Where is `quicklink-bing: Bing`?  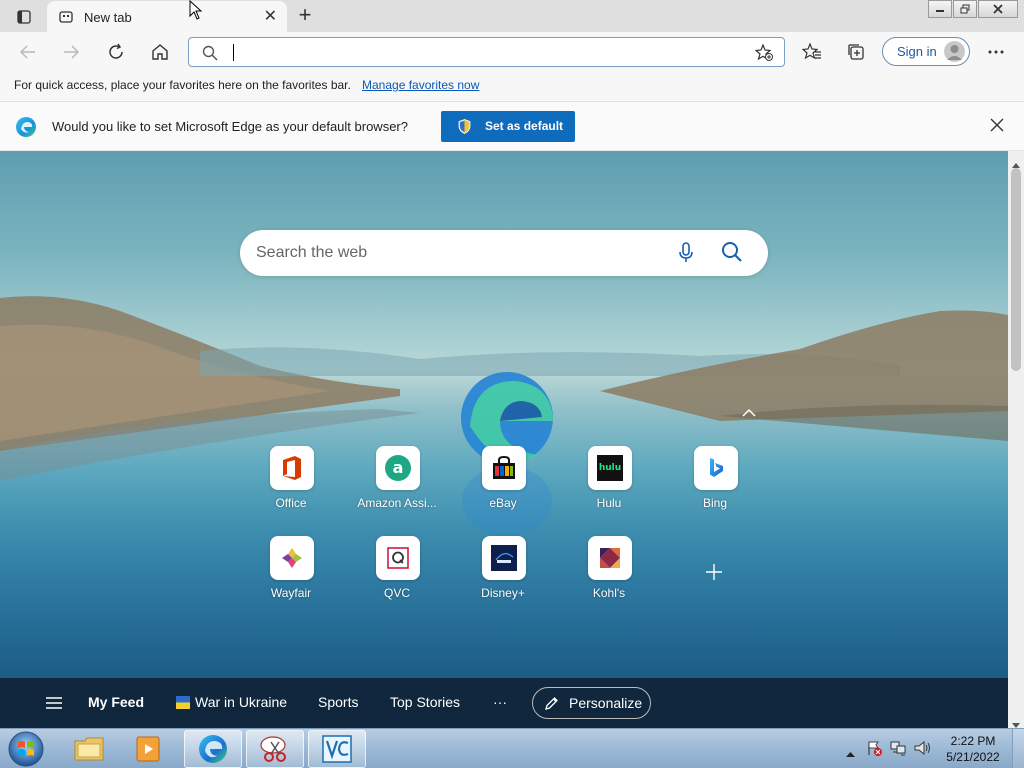 quicklink-bing: Bing is located at coordinates (715, 481).